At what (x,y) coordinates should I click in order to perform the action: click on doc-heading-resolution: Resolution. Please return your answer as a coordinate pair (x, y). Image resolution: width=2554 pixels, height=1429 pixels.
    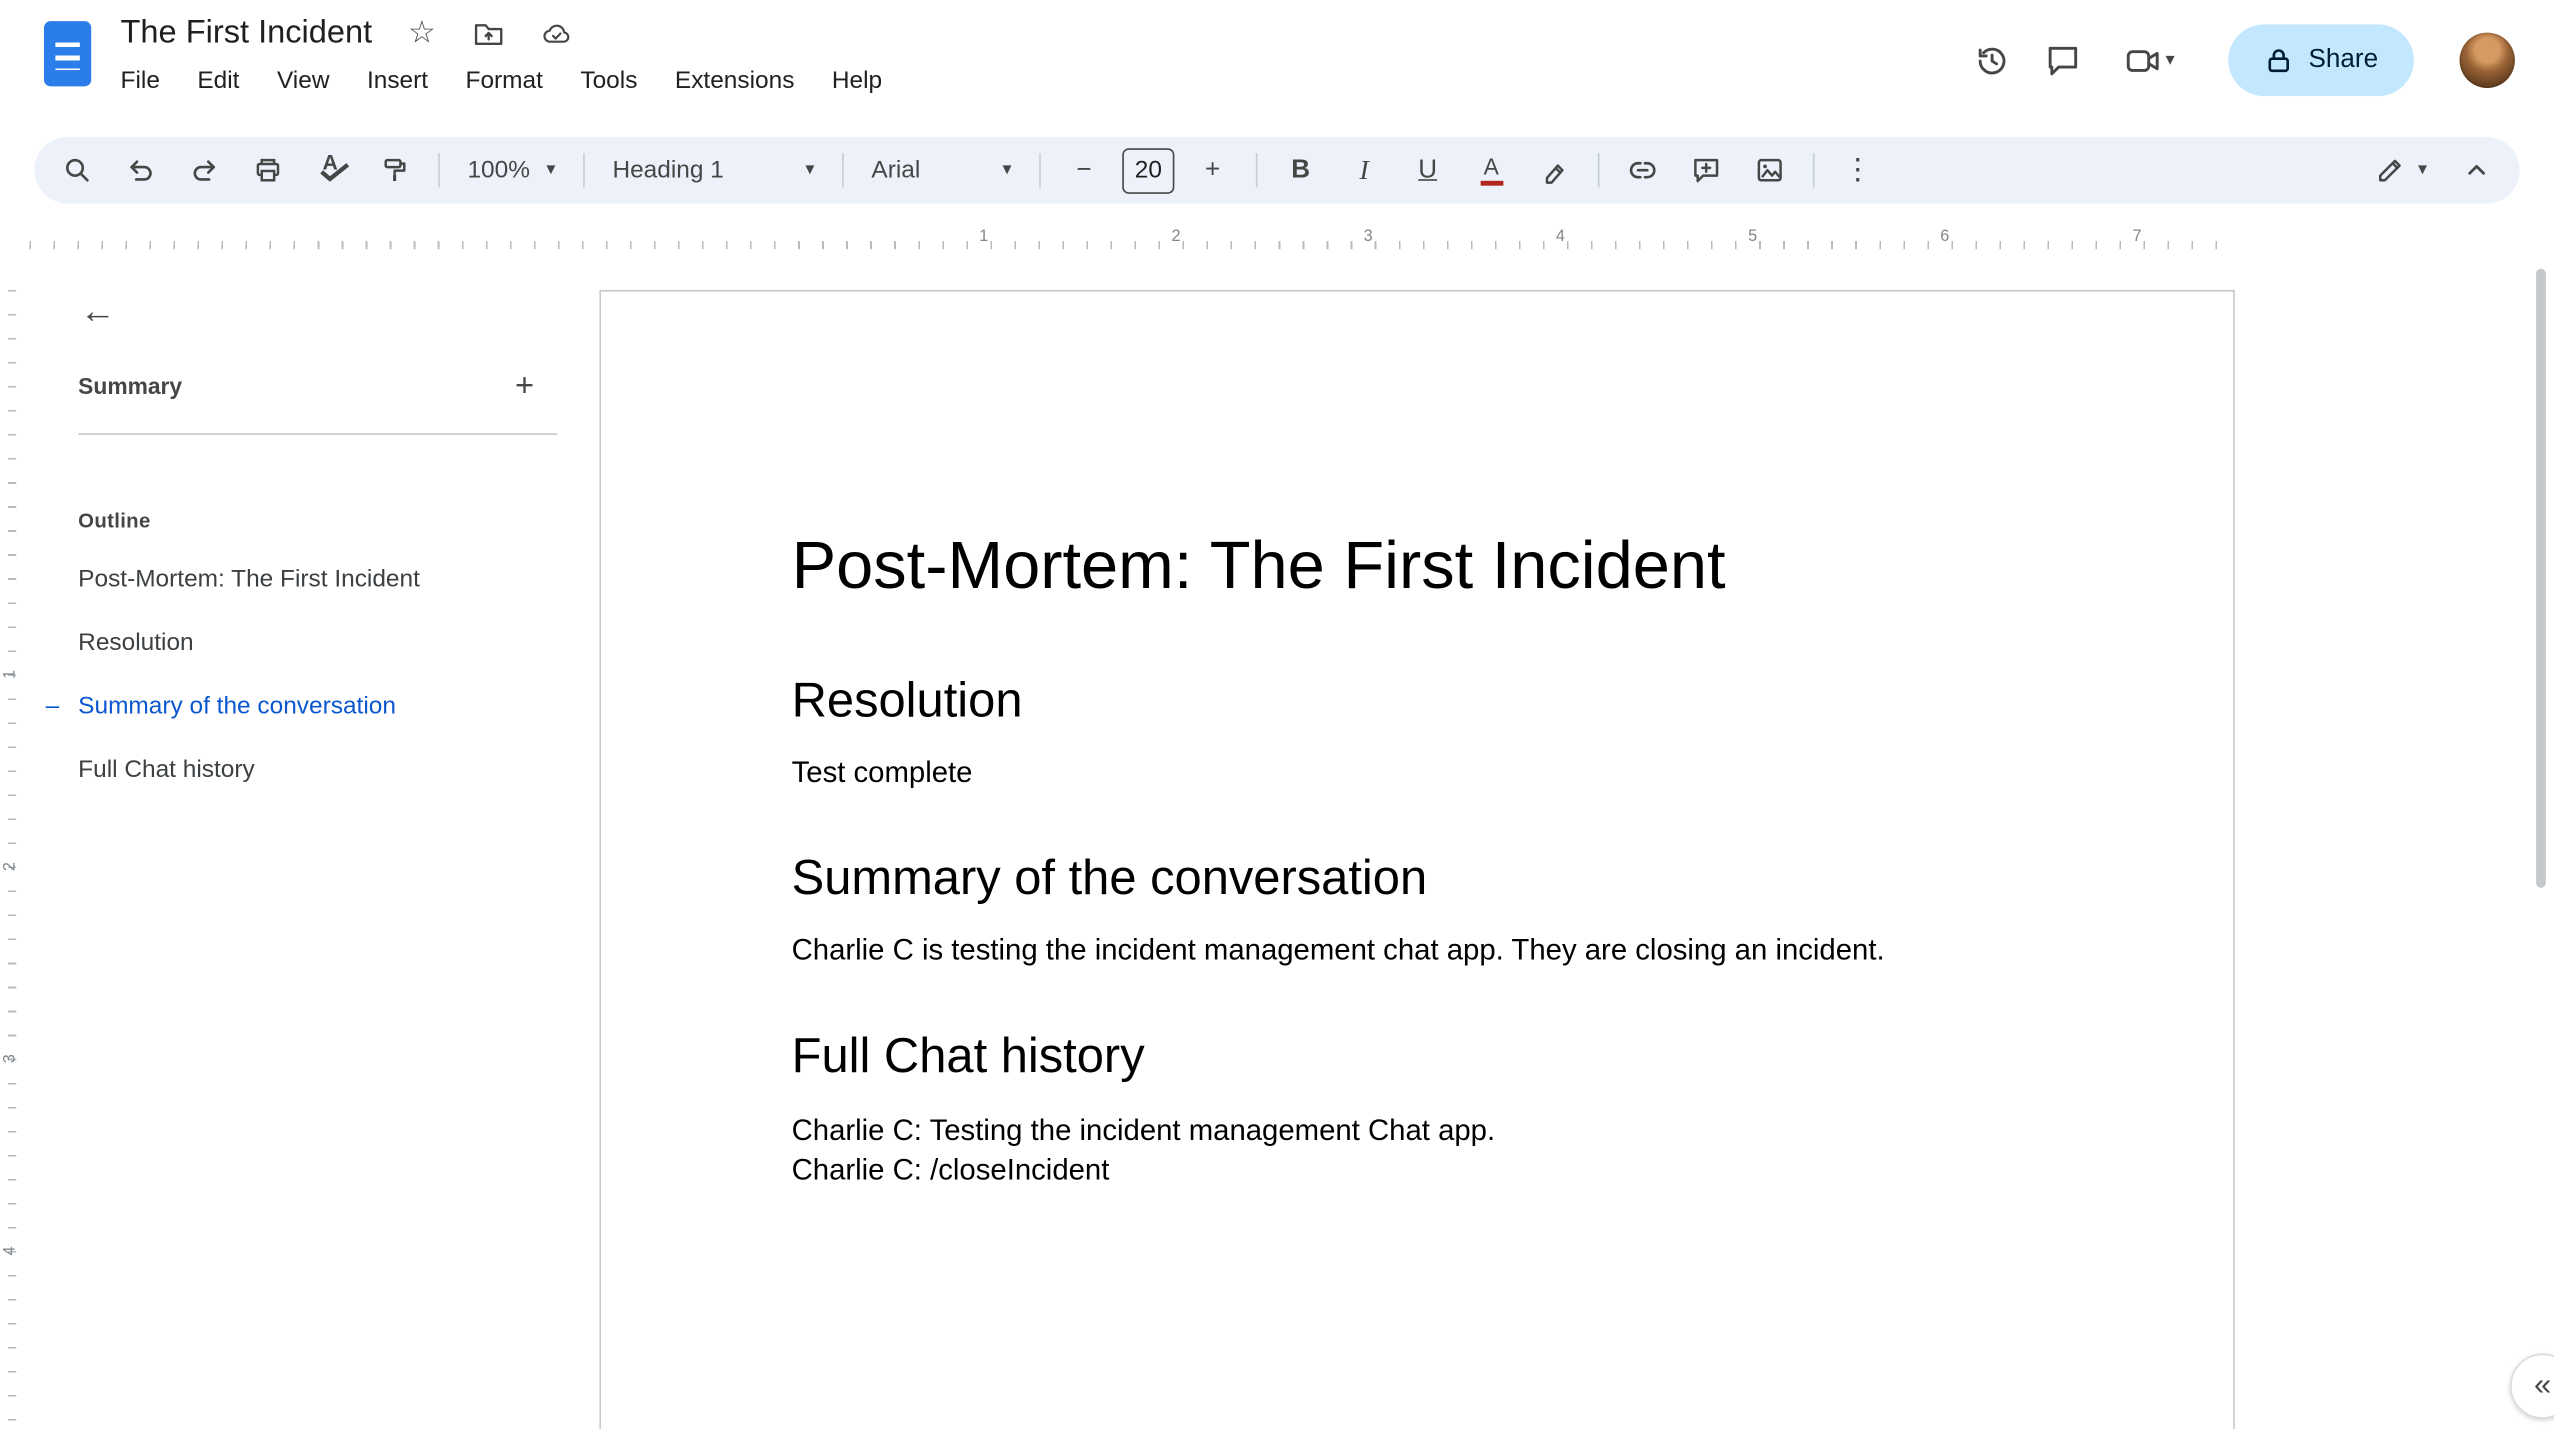
    Looking at the image, I should click on (1464, 702).